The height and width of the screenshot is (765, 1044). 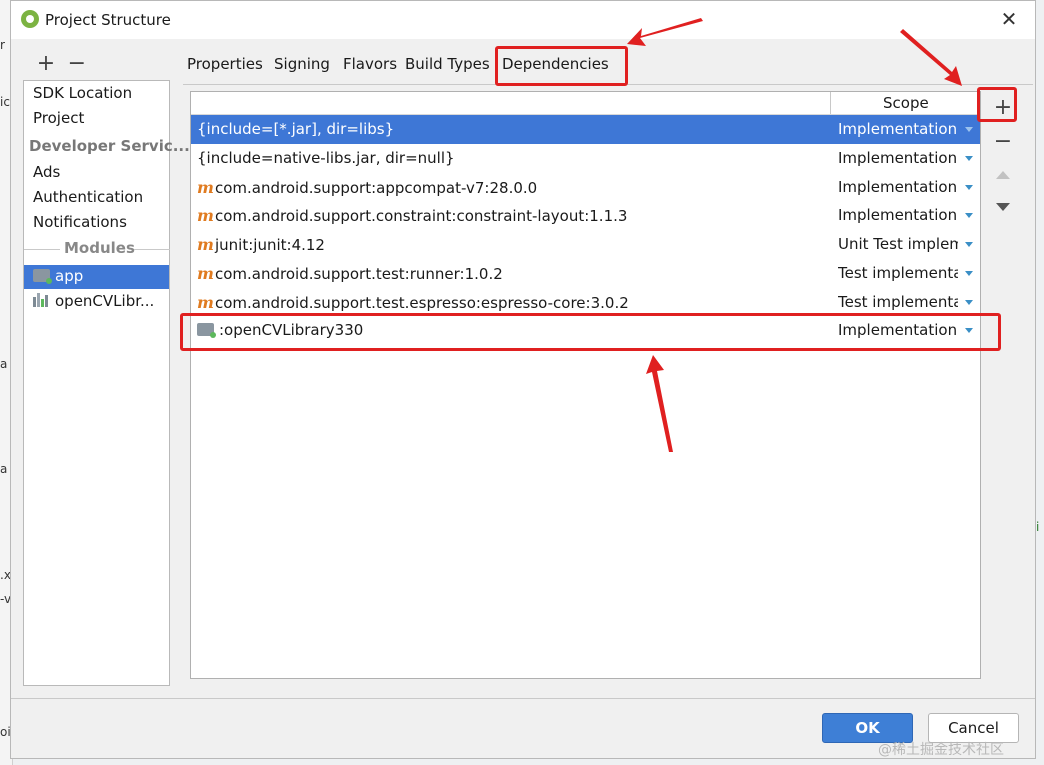 What do you see at coordinates (665, 32) in the screenshot?
I see `arrow-to-dependencies-tab` at bounding box center [665, 32].